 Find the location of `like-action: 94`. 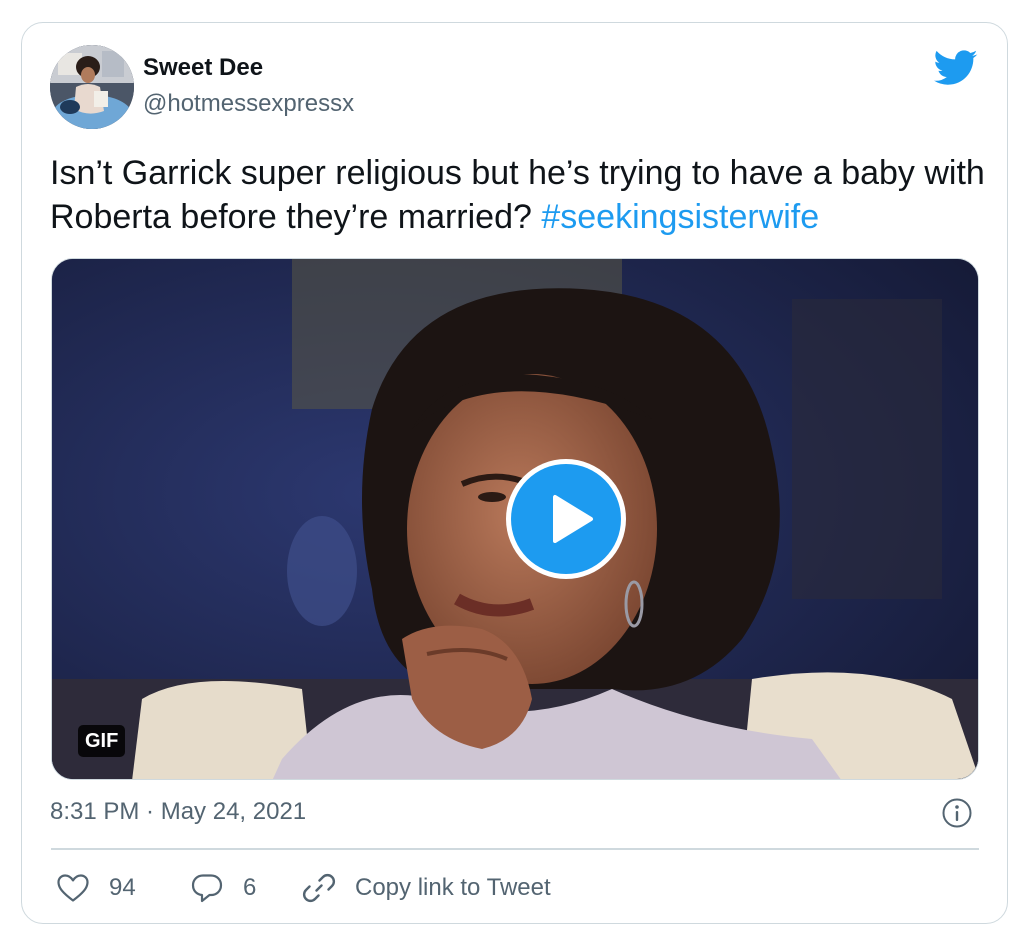

like-action: 94 is located at coordinates (96, 888).